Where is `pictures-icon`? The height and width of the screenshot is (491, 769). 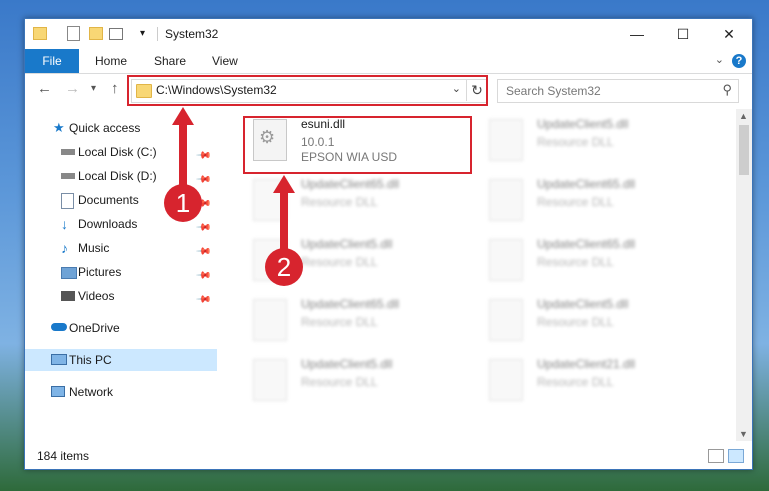
pictures-icon is located at coordinates (69, 273).